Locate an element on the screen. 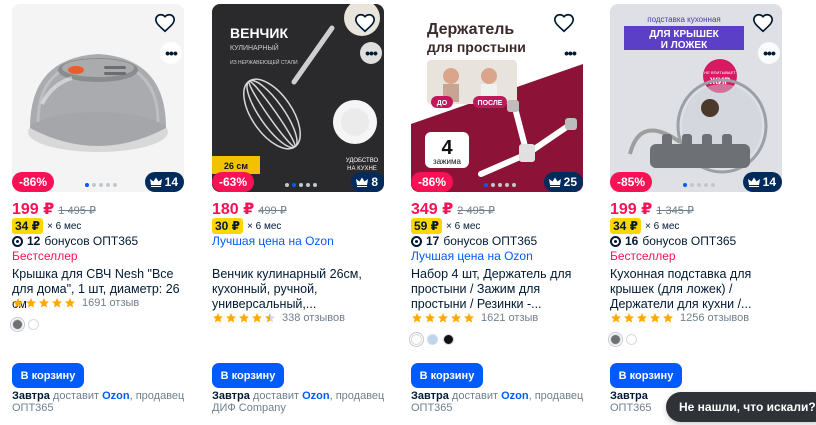  installment-price: 59 ₽ is located at coordinates (427, 226).